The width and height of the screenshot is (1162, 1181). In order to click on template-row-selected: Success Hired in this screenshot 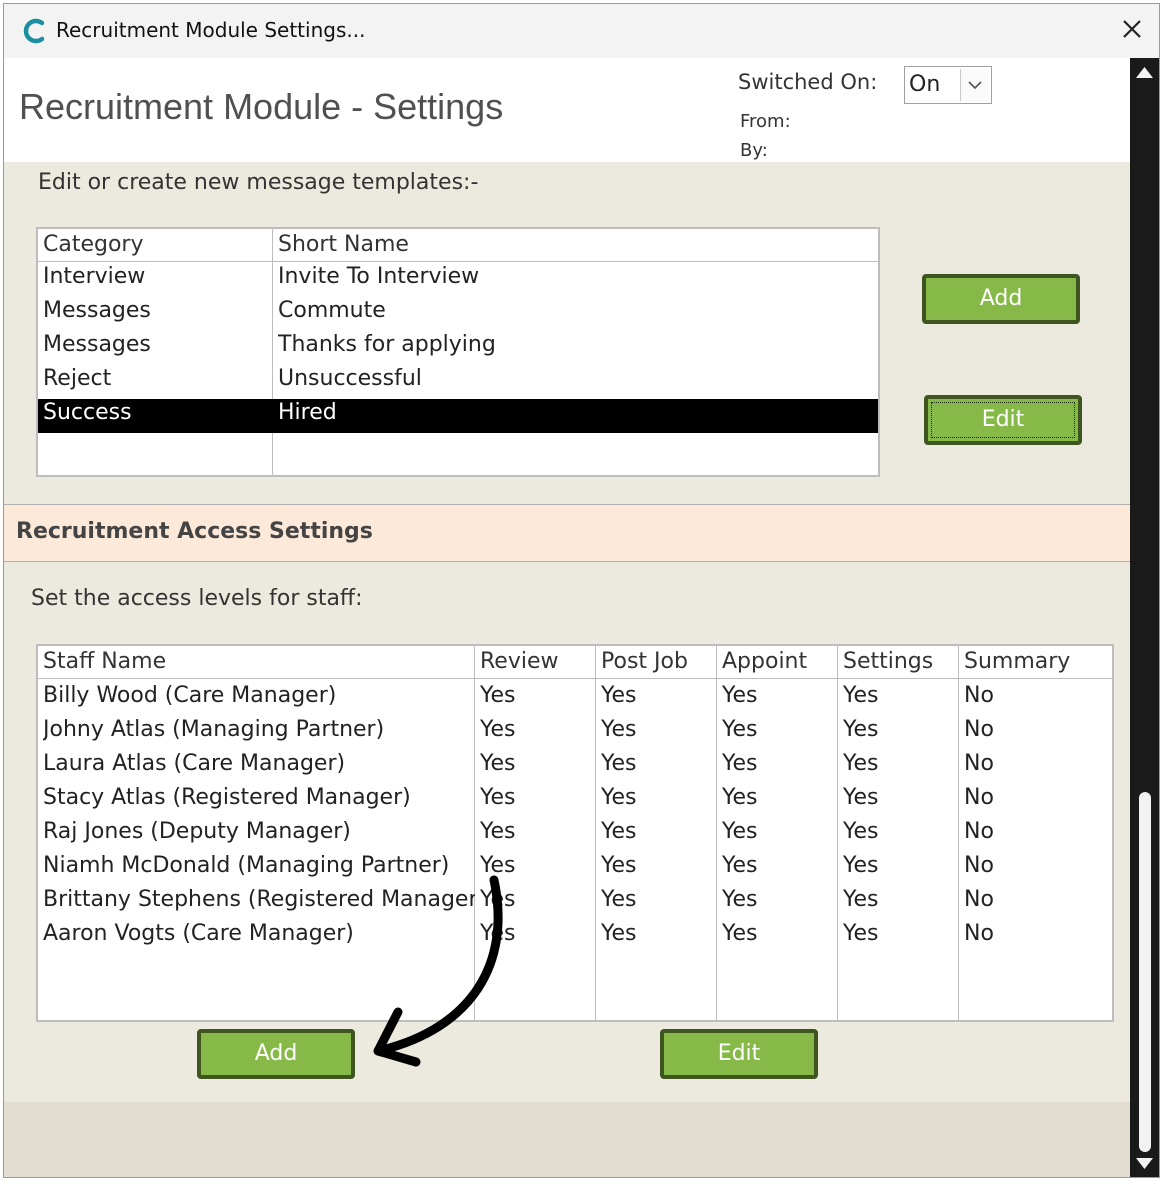, I will do `click(458, 416)`.